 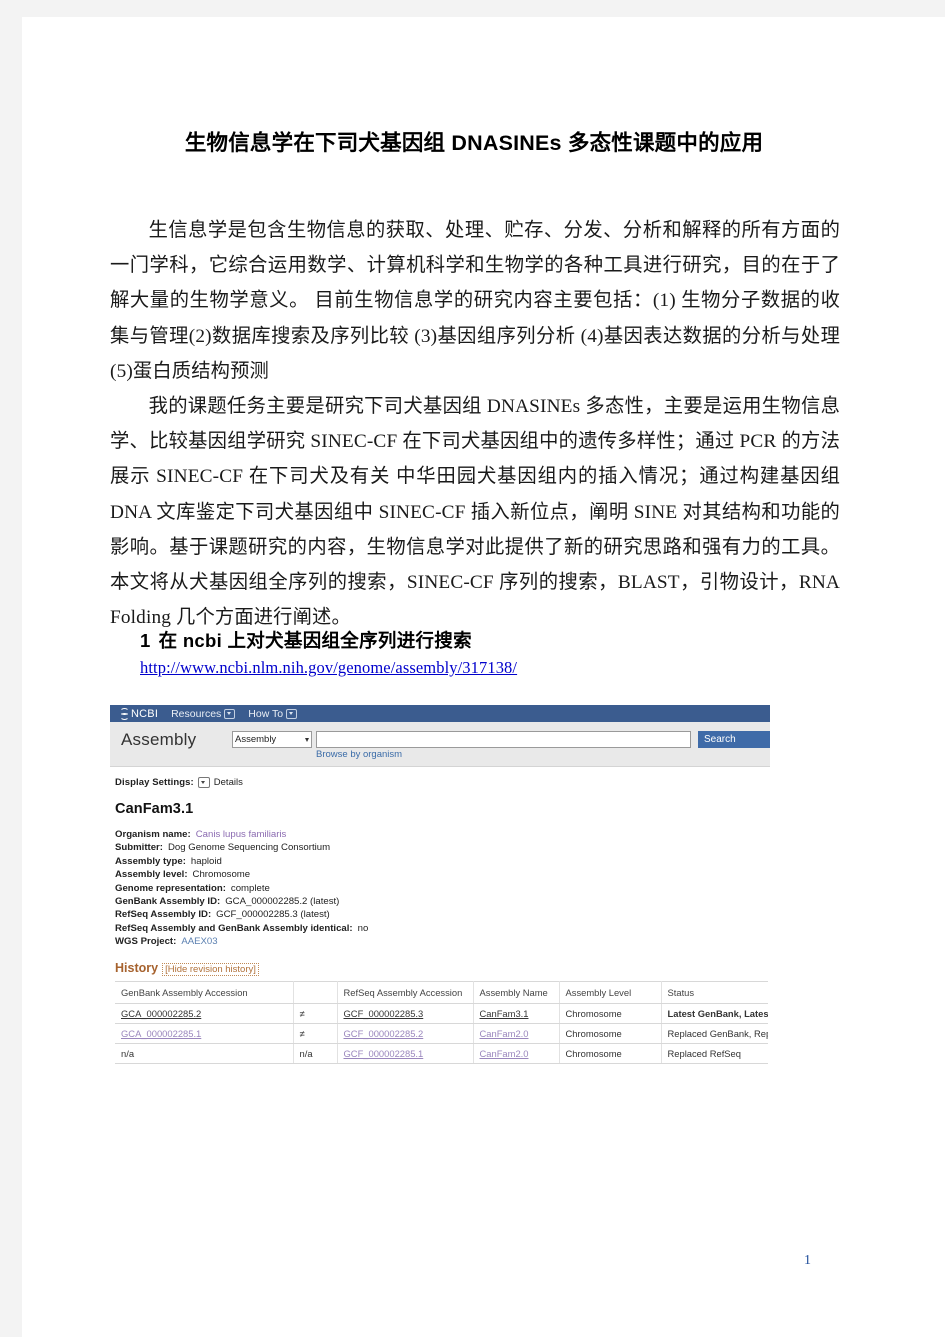 I want to click on cell-refseq-accession: GCF_000002285.1, so click(x=405, y=1054).